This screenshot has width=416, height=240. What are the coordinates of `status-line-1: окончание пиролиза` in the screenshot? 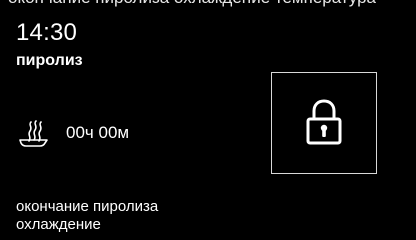 It's located at (87, 206).